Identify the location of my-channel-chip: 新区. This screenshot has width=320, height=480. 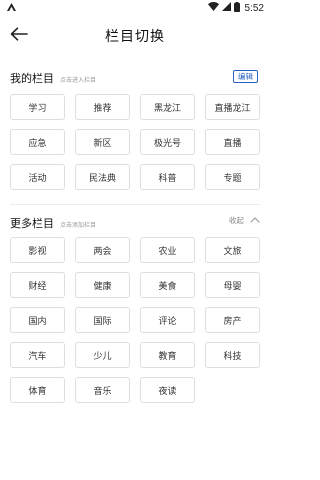
(102, 142).